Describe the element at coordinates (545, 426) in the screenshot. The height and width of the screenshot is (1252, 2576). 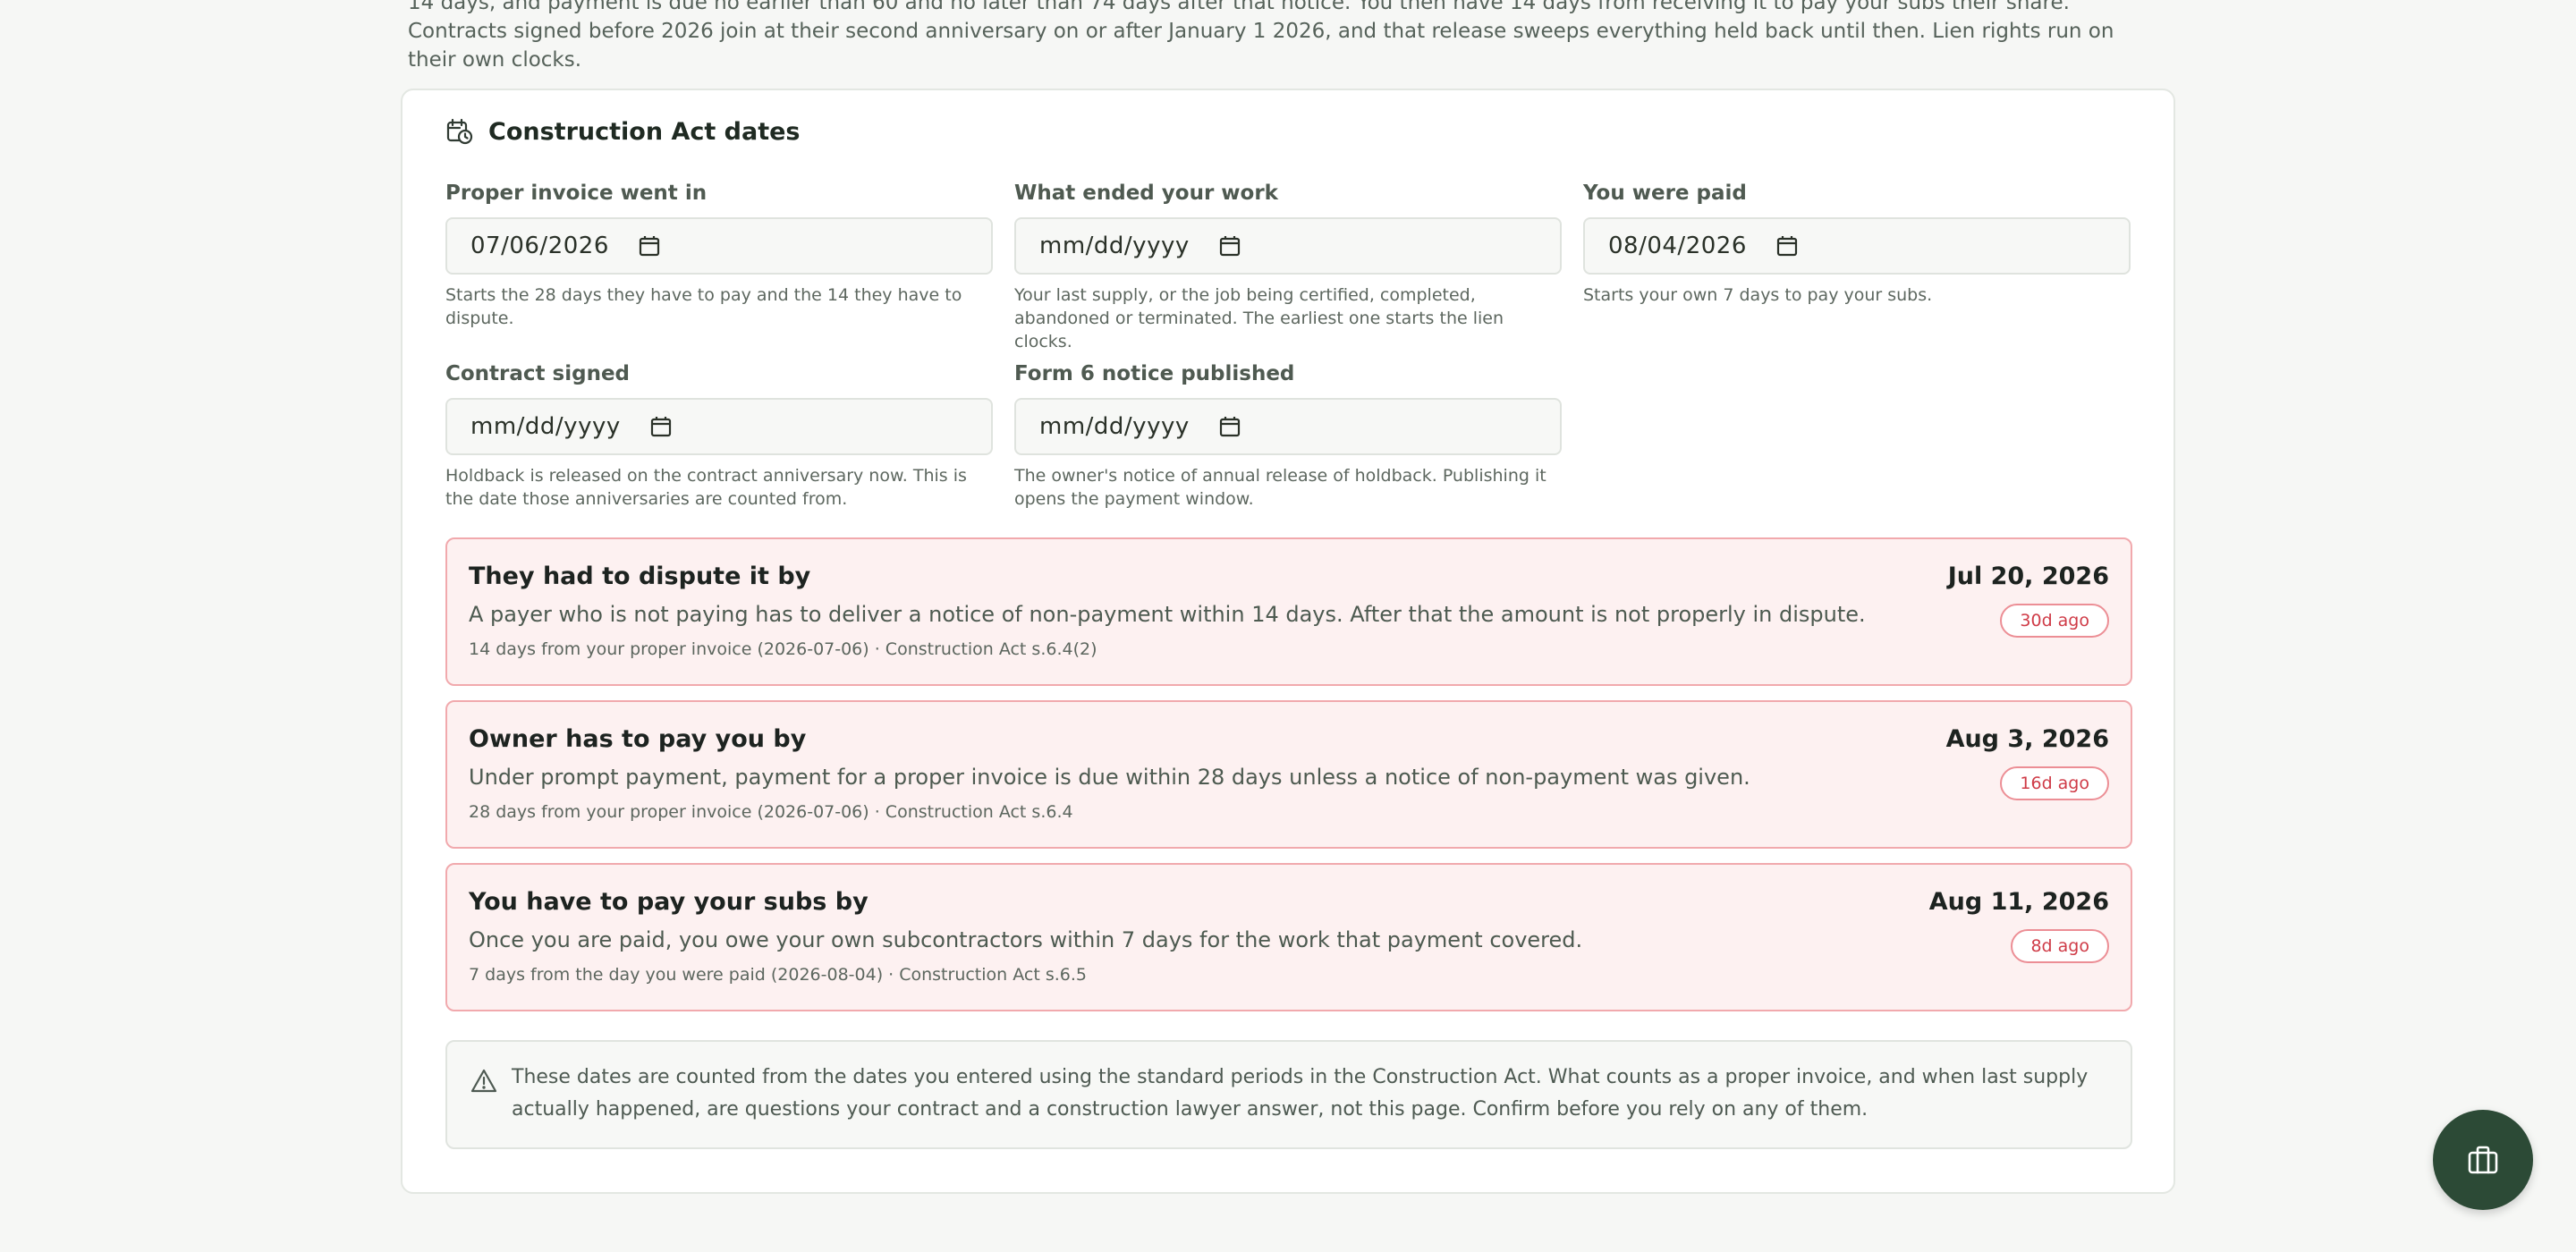
I see `contract-date-value: mm/dd/yyyy` at that location.